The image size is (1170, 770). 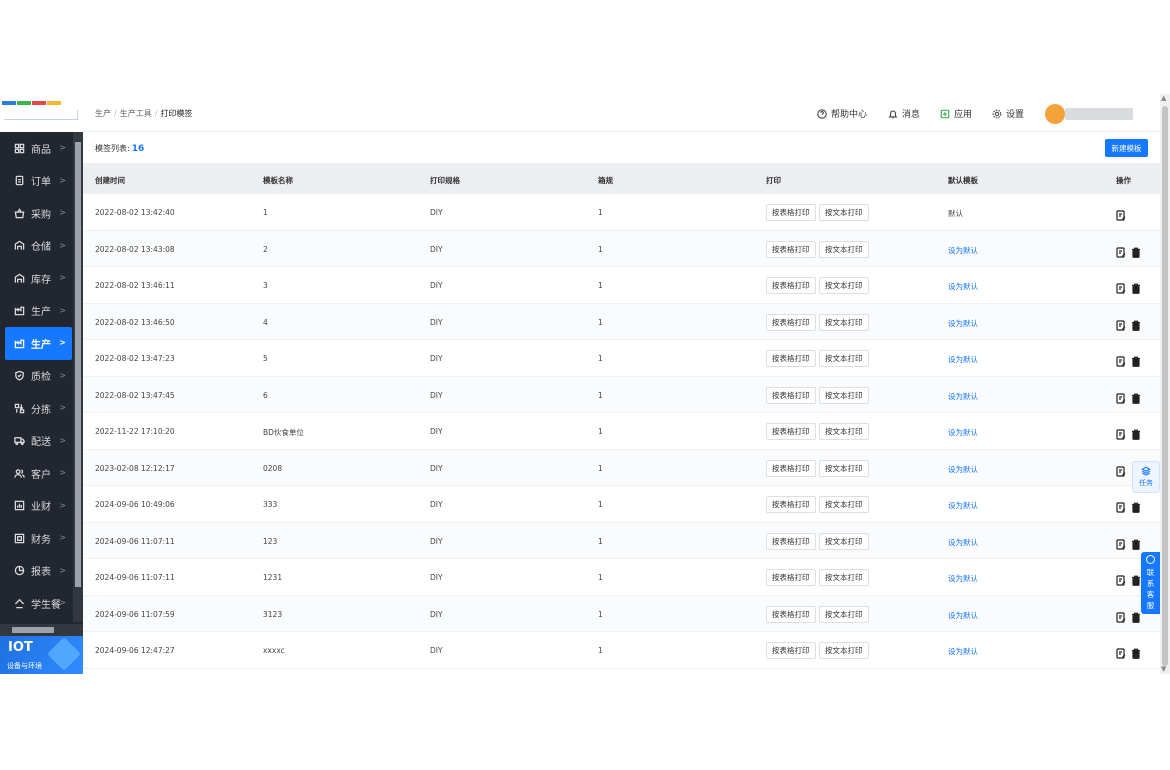 I want to click on avatar, so click(x=1055, y=114).